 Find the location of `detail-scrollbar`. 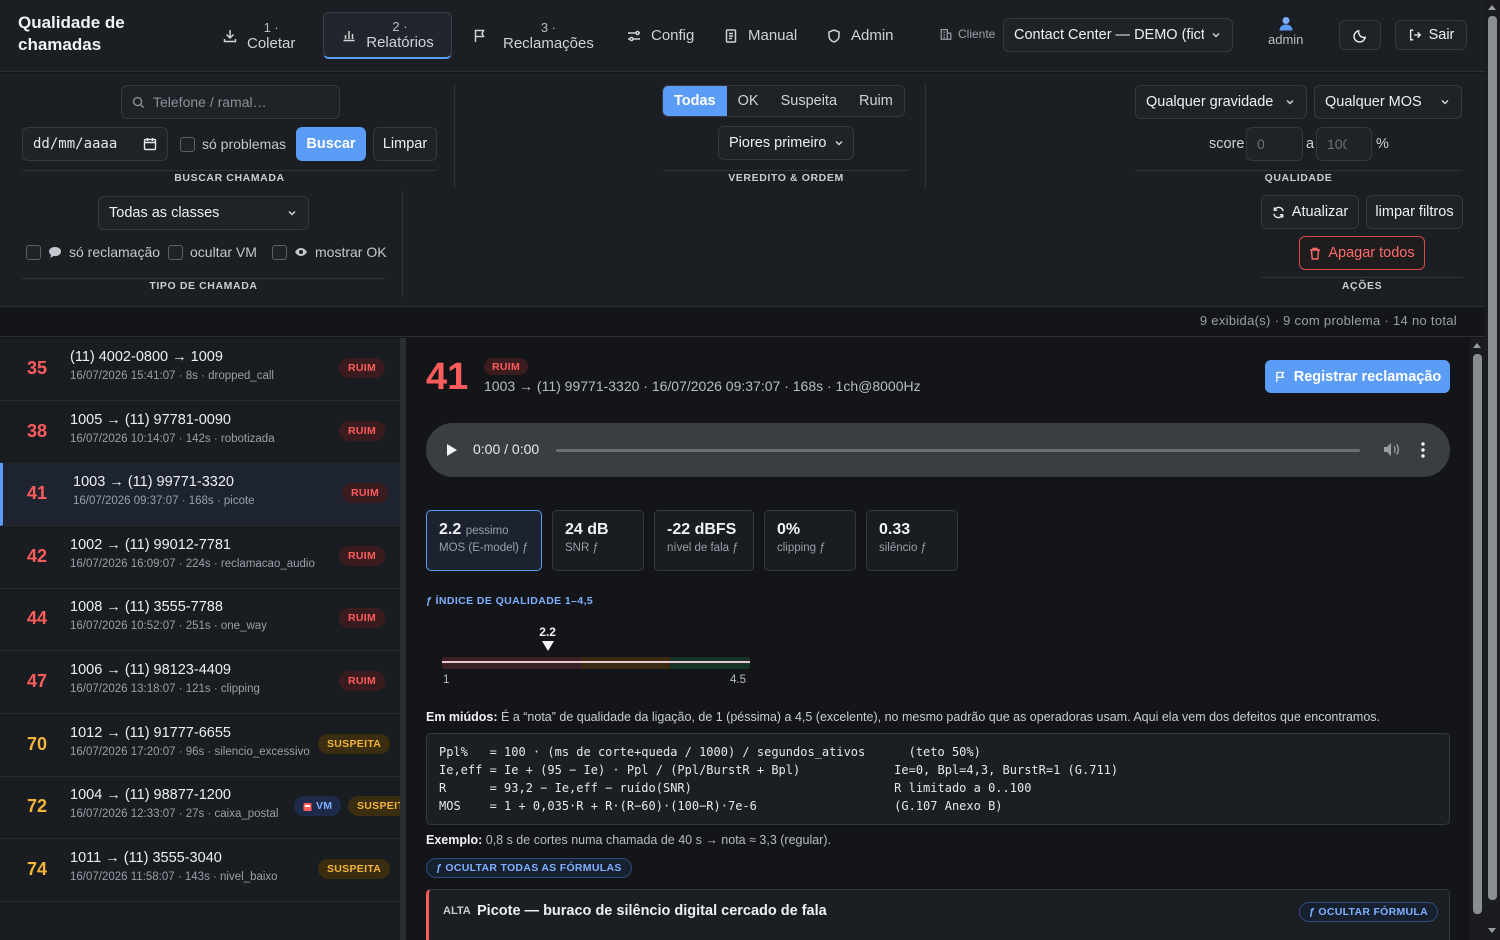

detail-scrollbar is located at coordinates (1477, 639).